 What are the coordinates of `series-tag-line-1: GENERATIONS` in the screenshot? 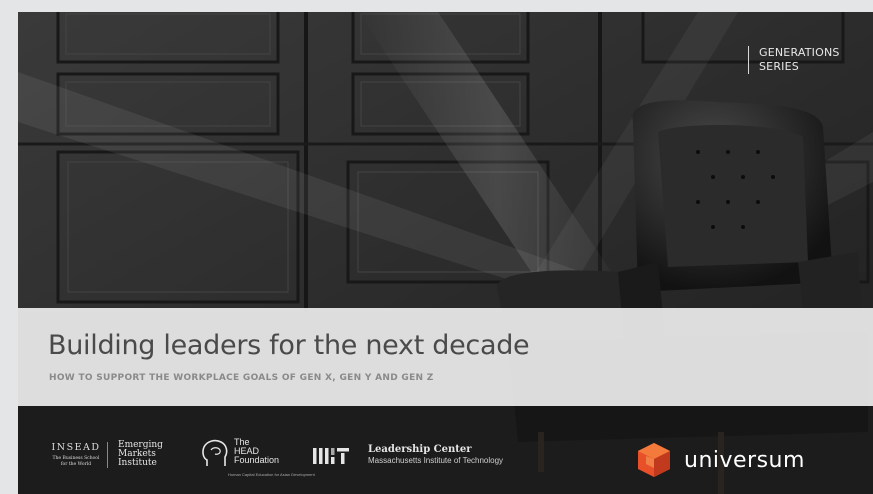 It's located at (799, 52).